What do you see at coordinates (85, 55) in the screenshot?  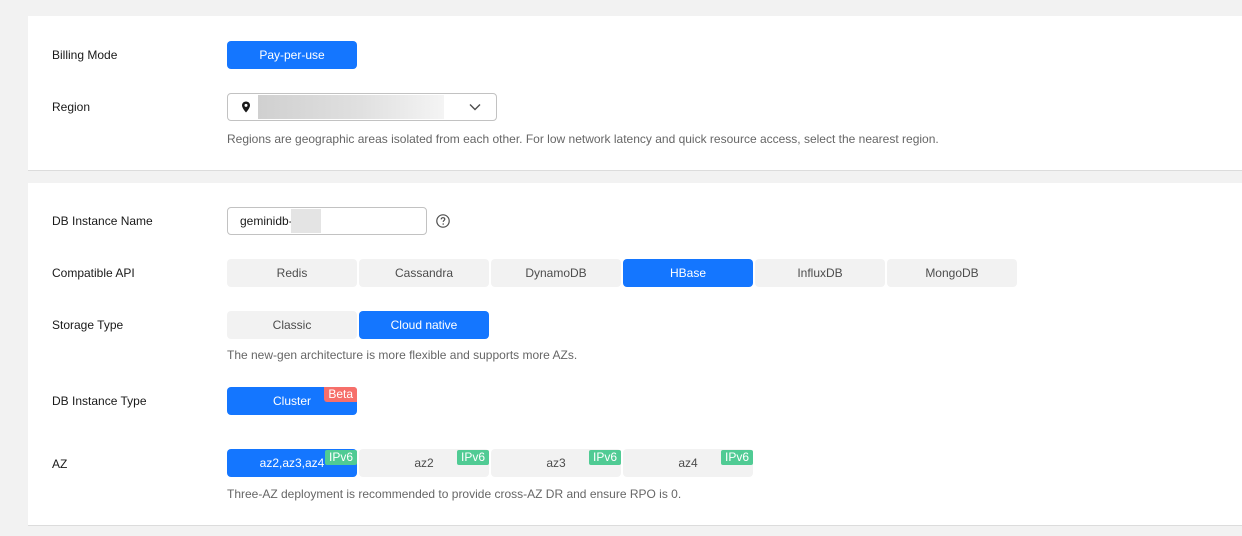 I see `billing-mode-label: Billing Mode` at bounding box center [85, 55].